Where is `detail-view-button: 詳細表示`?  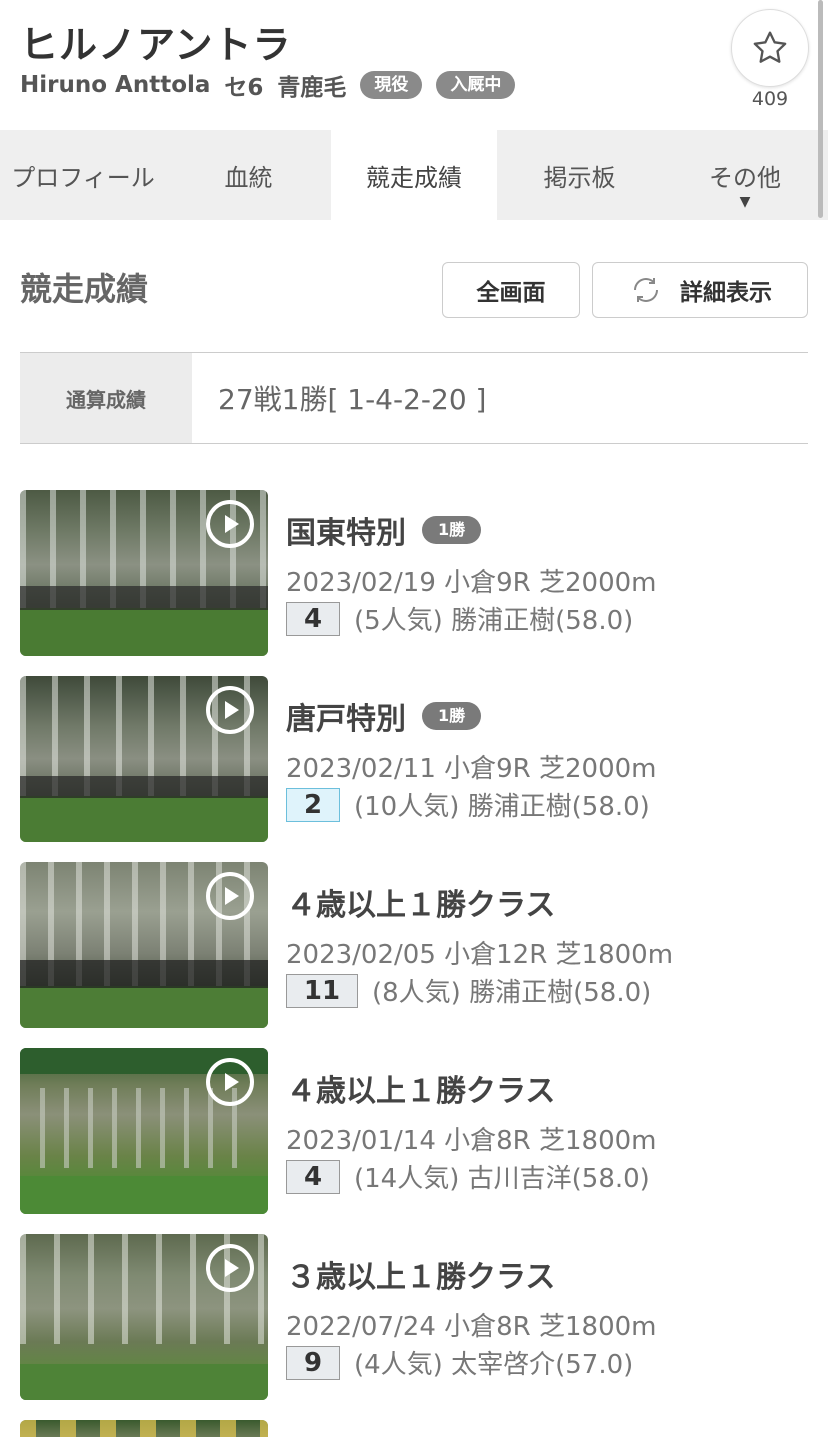
detail-view-button: 詳細表示 is located at coordinates (700, 290).